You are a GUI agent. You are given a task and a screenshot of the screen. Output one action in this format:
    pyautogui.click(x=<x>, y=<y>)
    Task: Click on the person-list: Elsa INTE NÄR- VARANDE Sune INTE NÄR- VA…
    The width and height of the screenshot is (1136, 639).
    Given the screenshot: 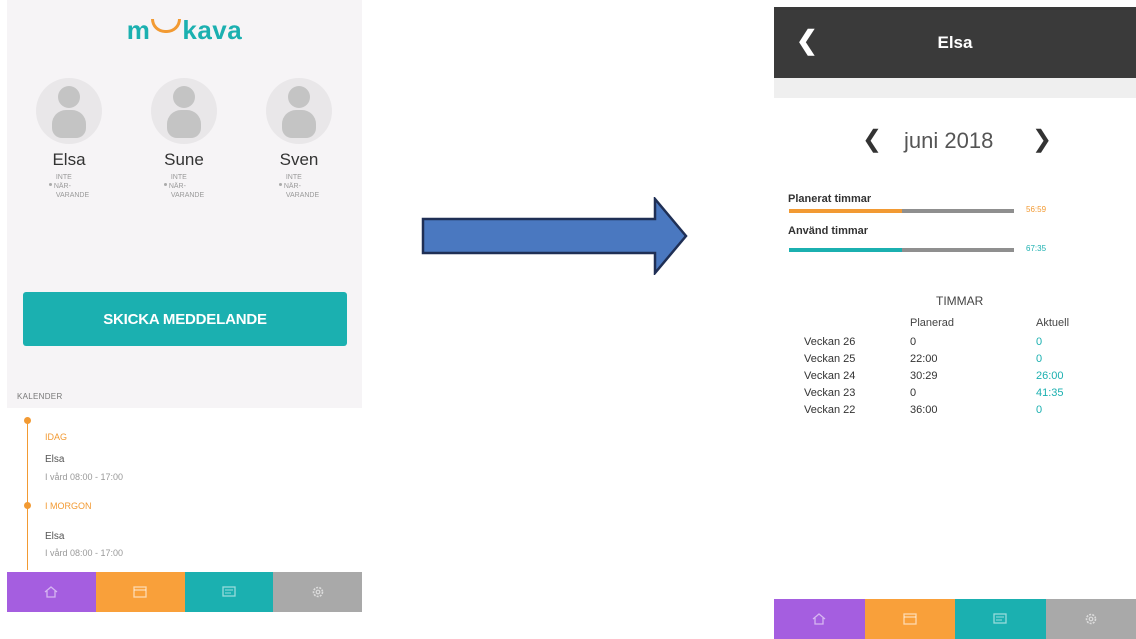 What is the action you would take?
    pyautogui.click(x=184, y=148)
    